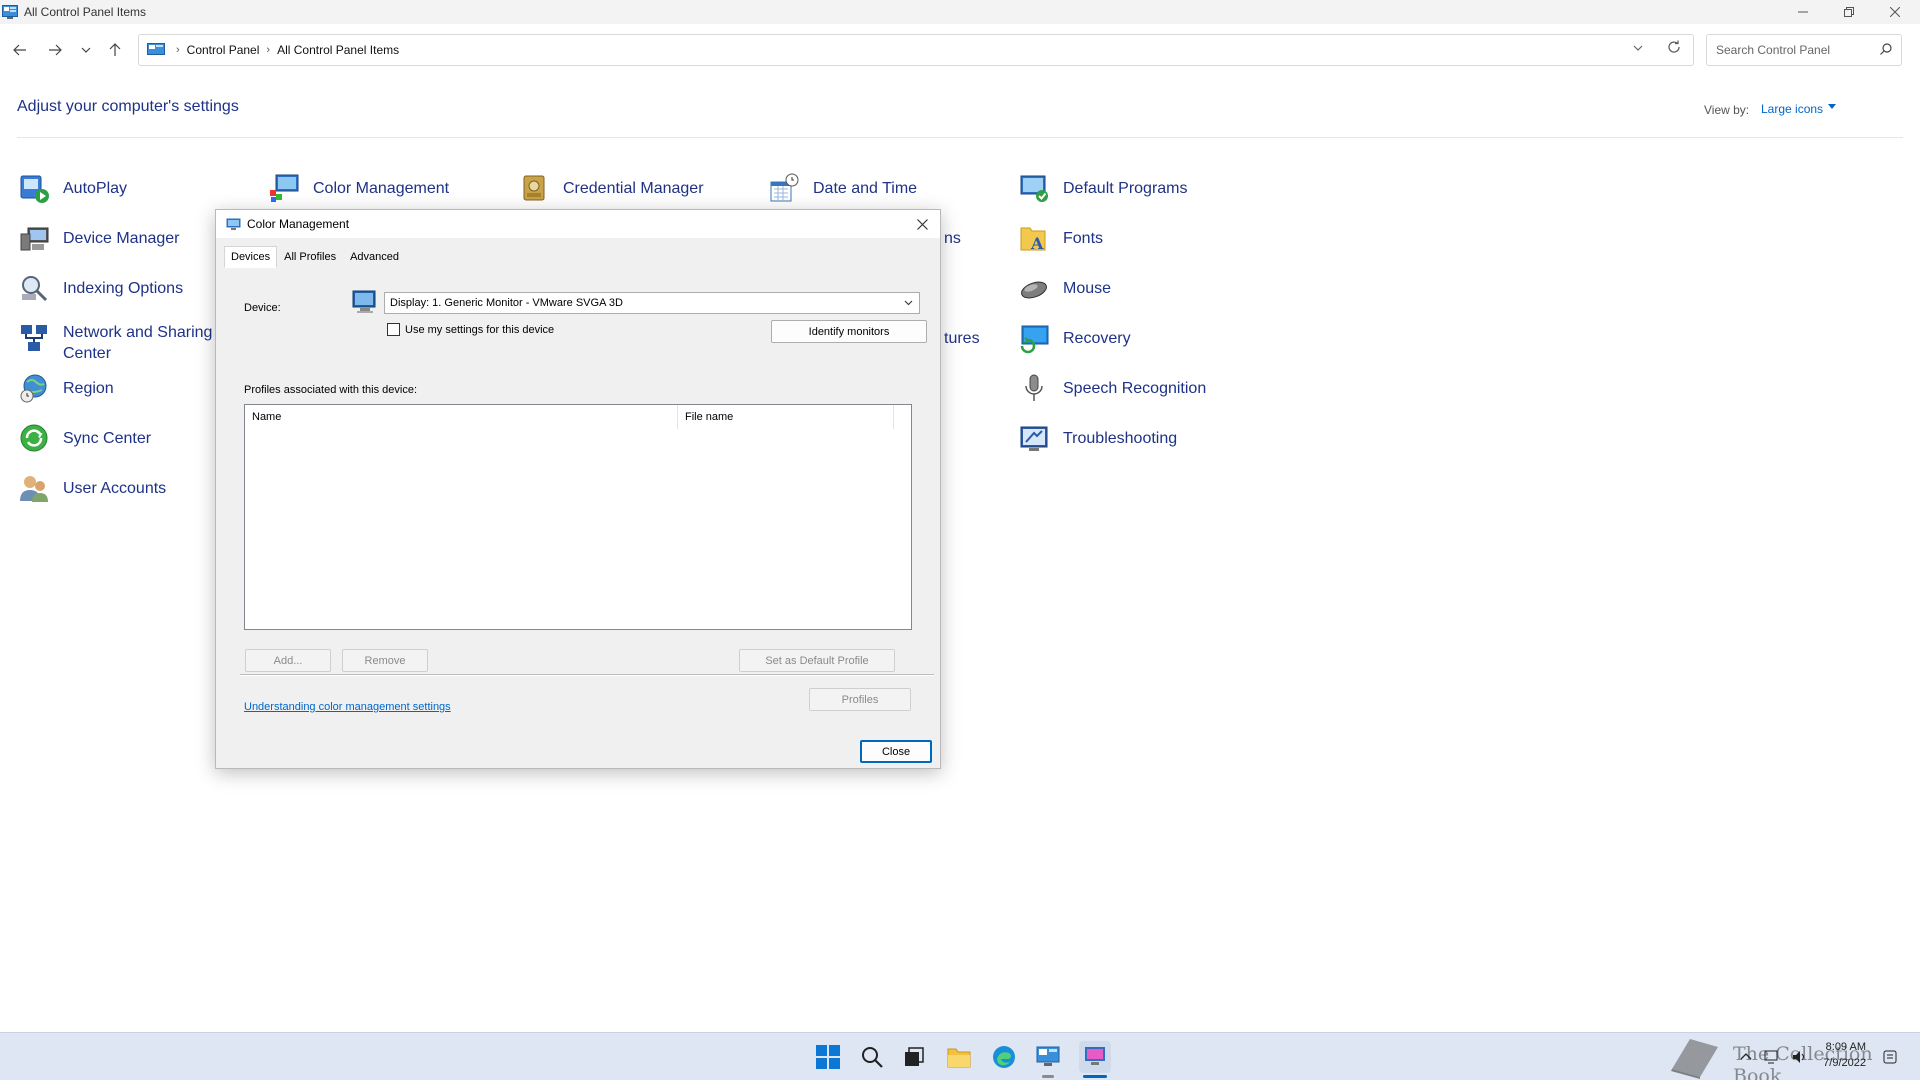 Image resolution: width=1920 pixels, height=1080 pixels. What do you see at coordinates (107, 438) in the screenshot?
I see `cp-label: Sync Center` at bounding box center [107, 438].